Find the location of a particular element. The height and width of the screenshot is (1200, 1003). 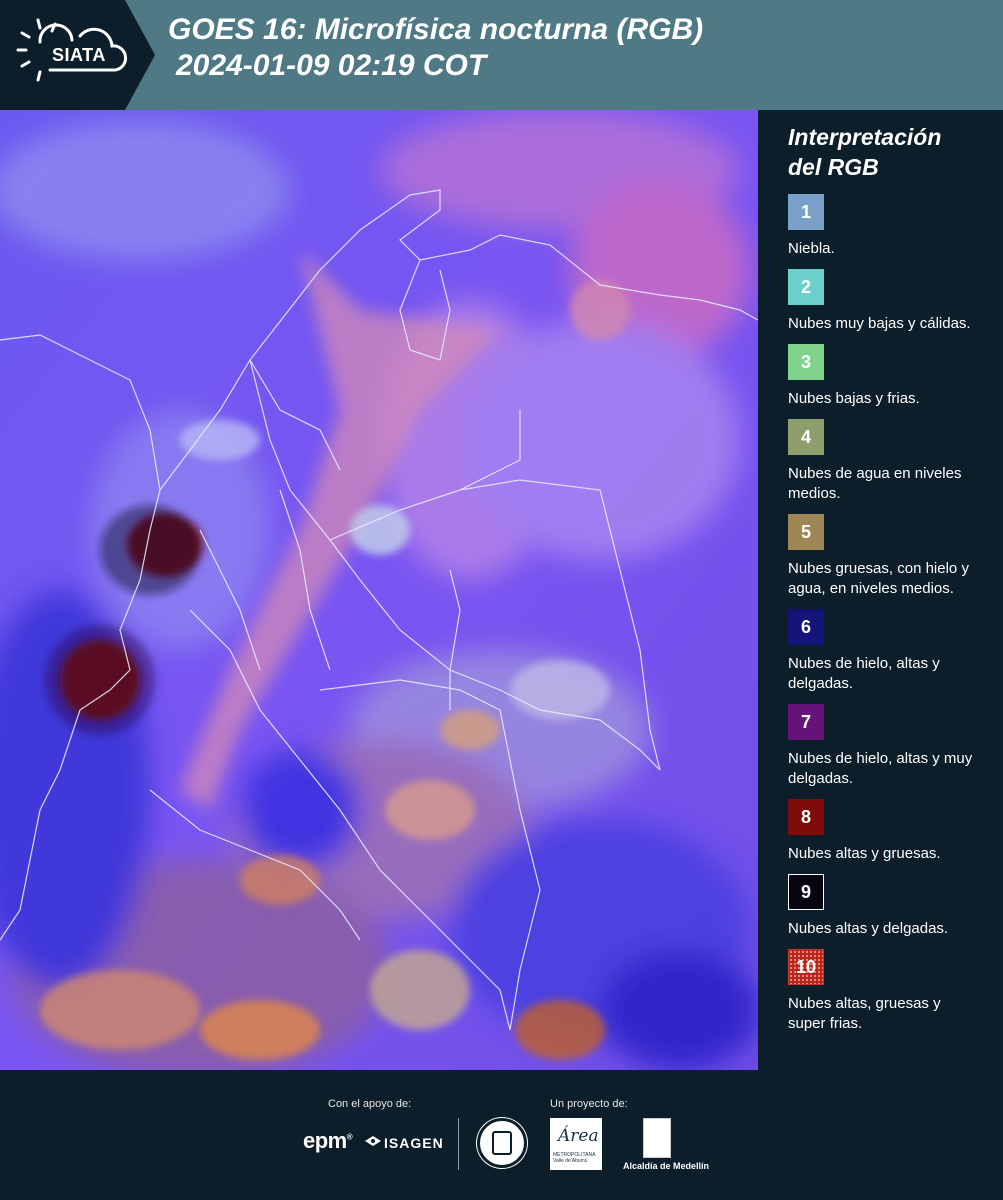

legend-label: Nubes altas y delgadas. is located at coordinates (868, 928).